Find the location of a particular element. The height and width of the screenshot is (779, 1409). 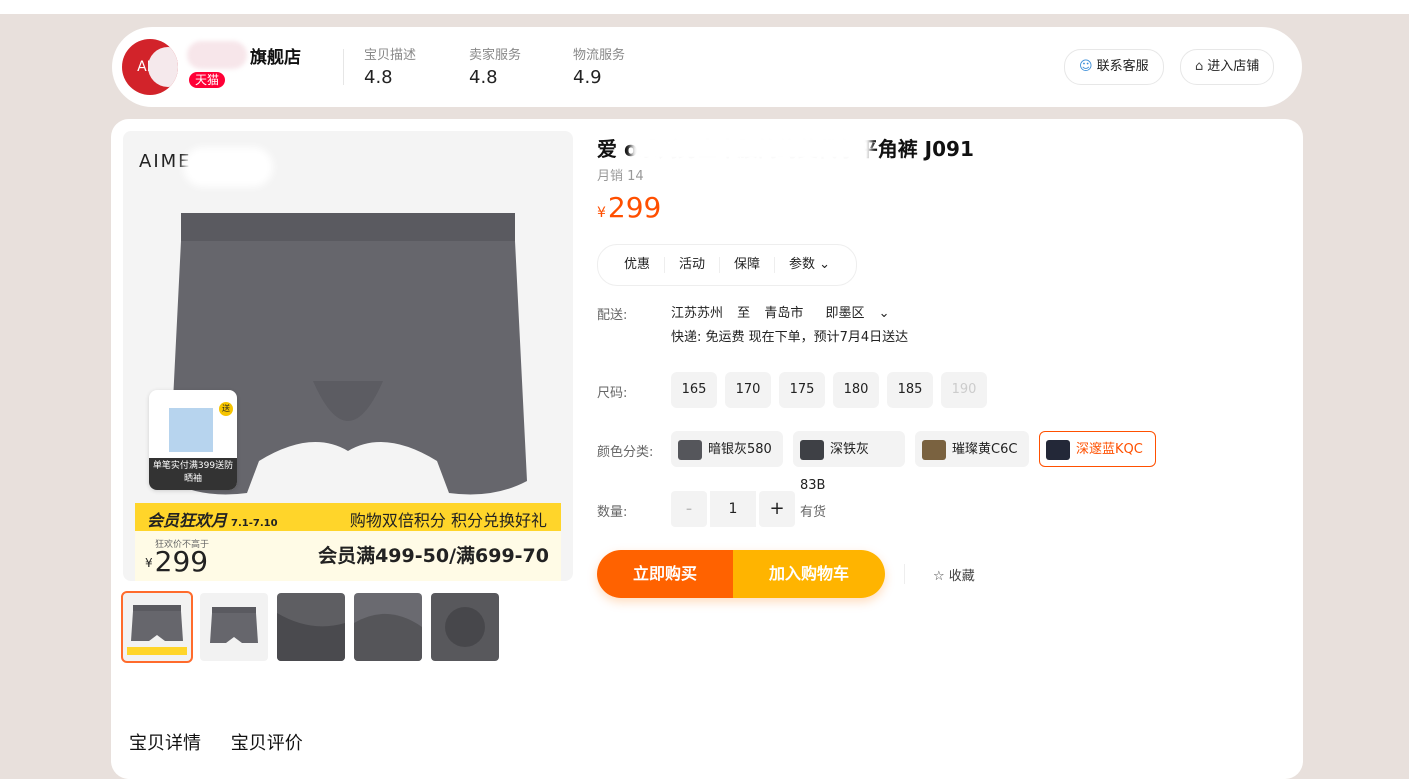

decrease-button: - is located at coordinates (689, 509).